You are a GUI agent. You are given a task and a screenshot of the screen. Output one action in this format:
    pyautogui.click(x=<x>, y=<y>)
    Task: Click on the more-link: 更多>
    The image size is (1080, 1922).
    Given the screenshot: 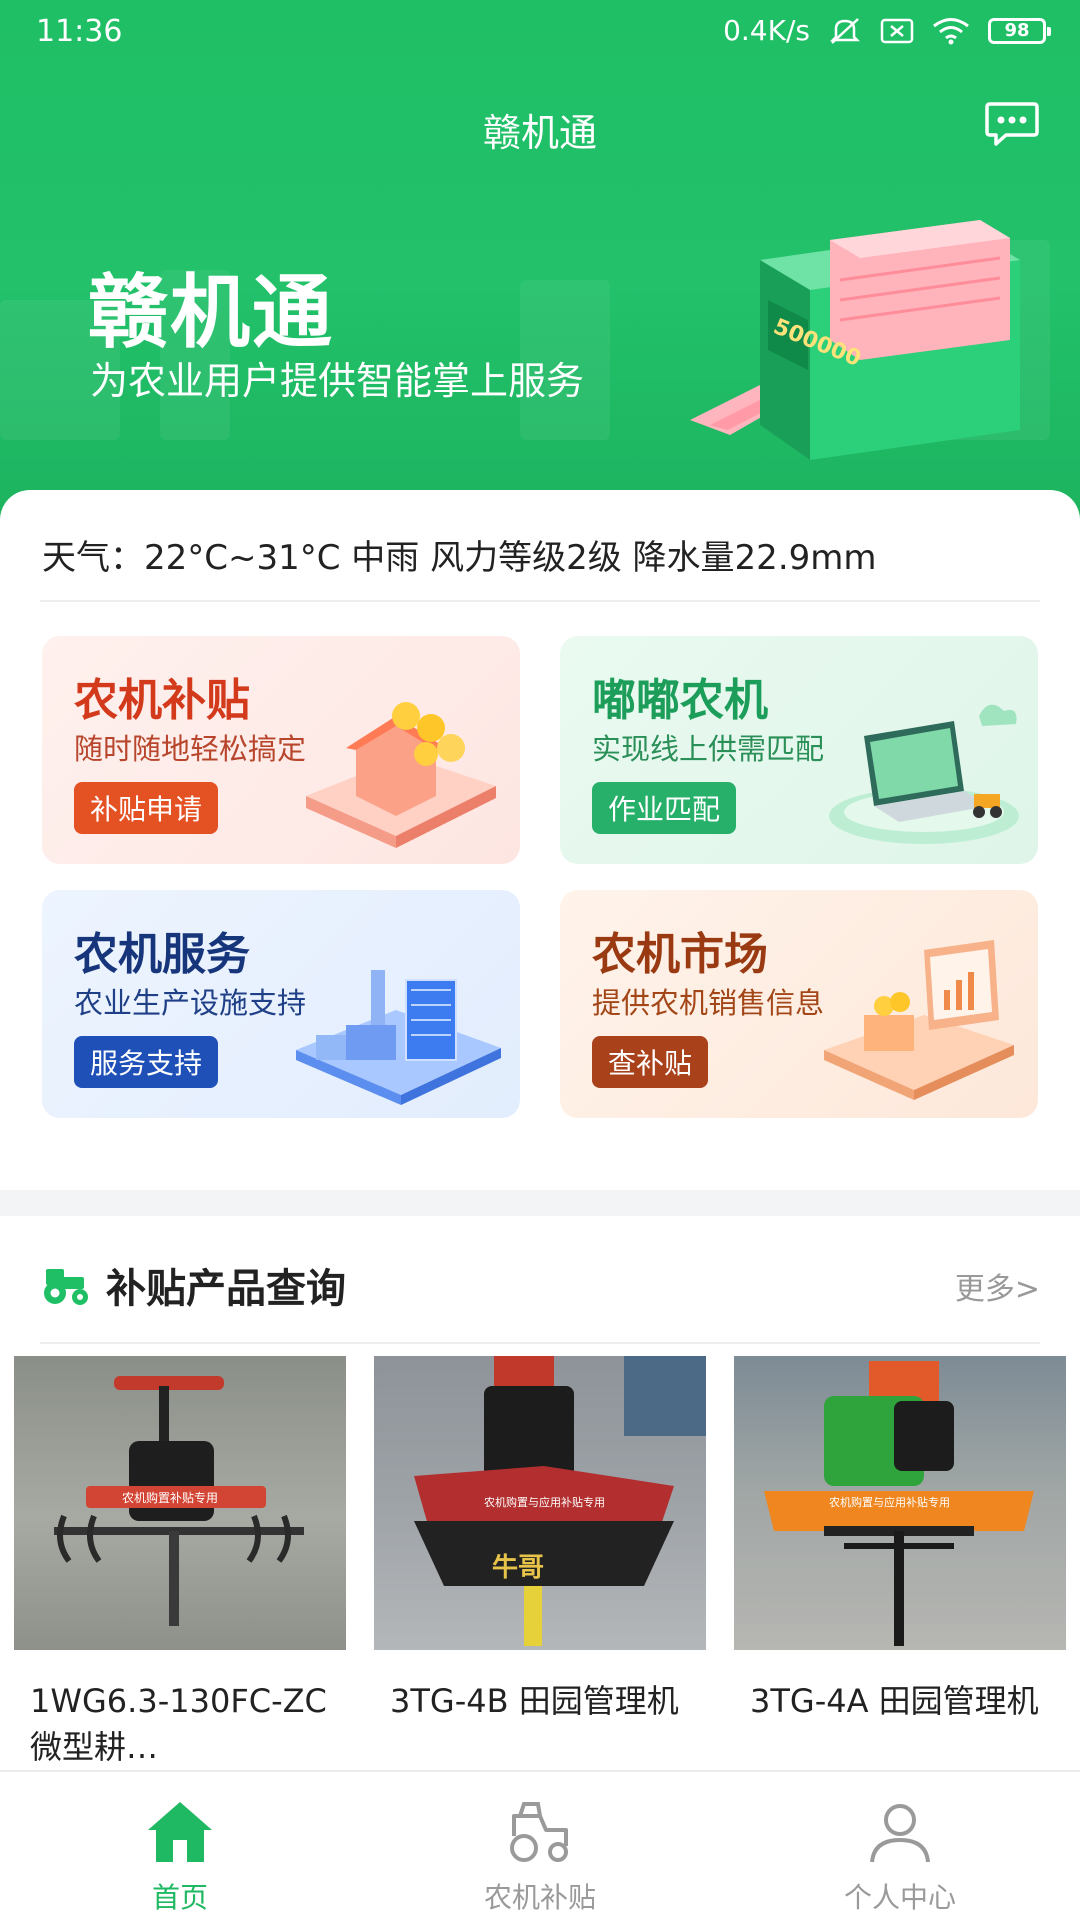 What is the action you would take?
    pyautogui.click(x=997, y=1286)
    